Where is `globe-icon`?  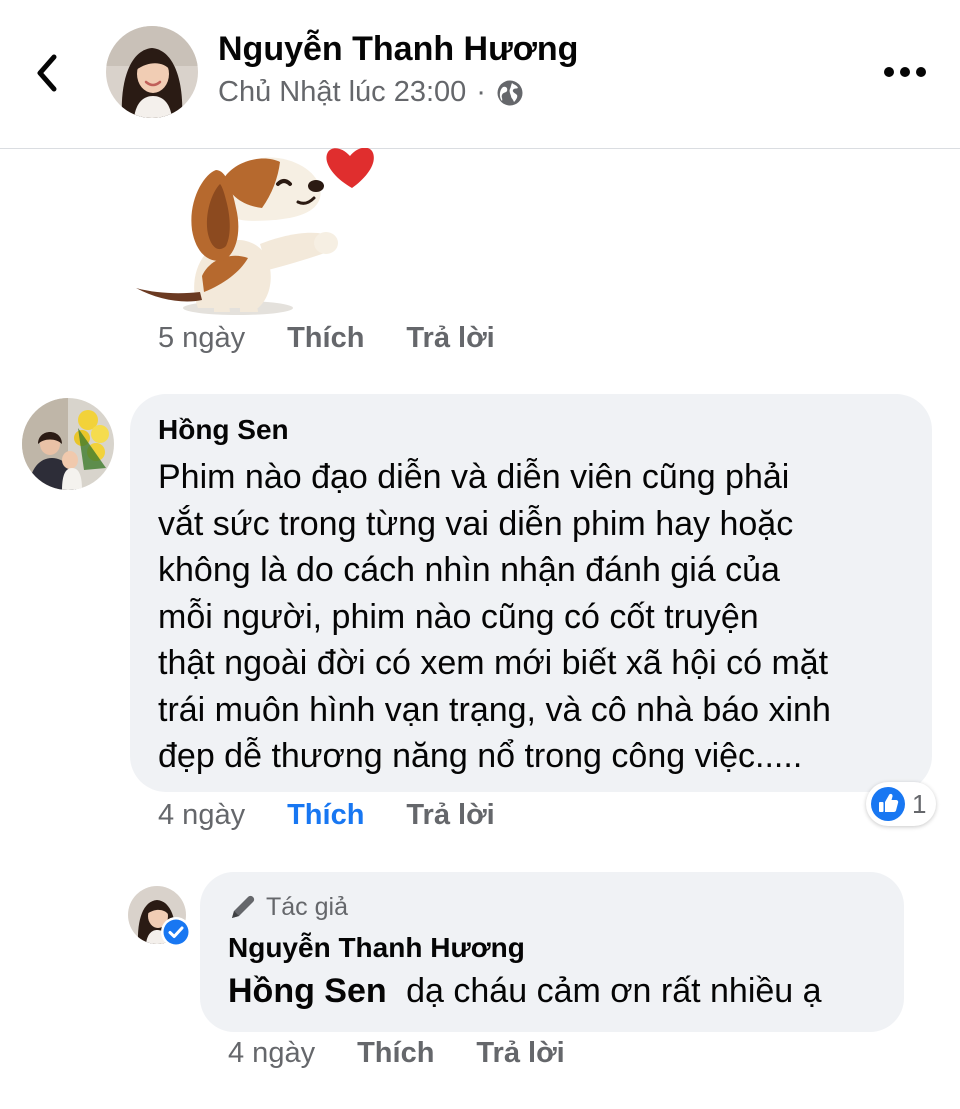 globe-icon is located at coordinates (510, 92).